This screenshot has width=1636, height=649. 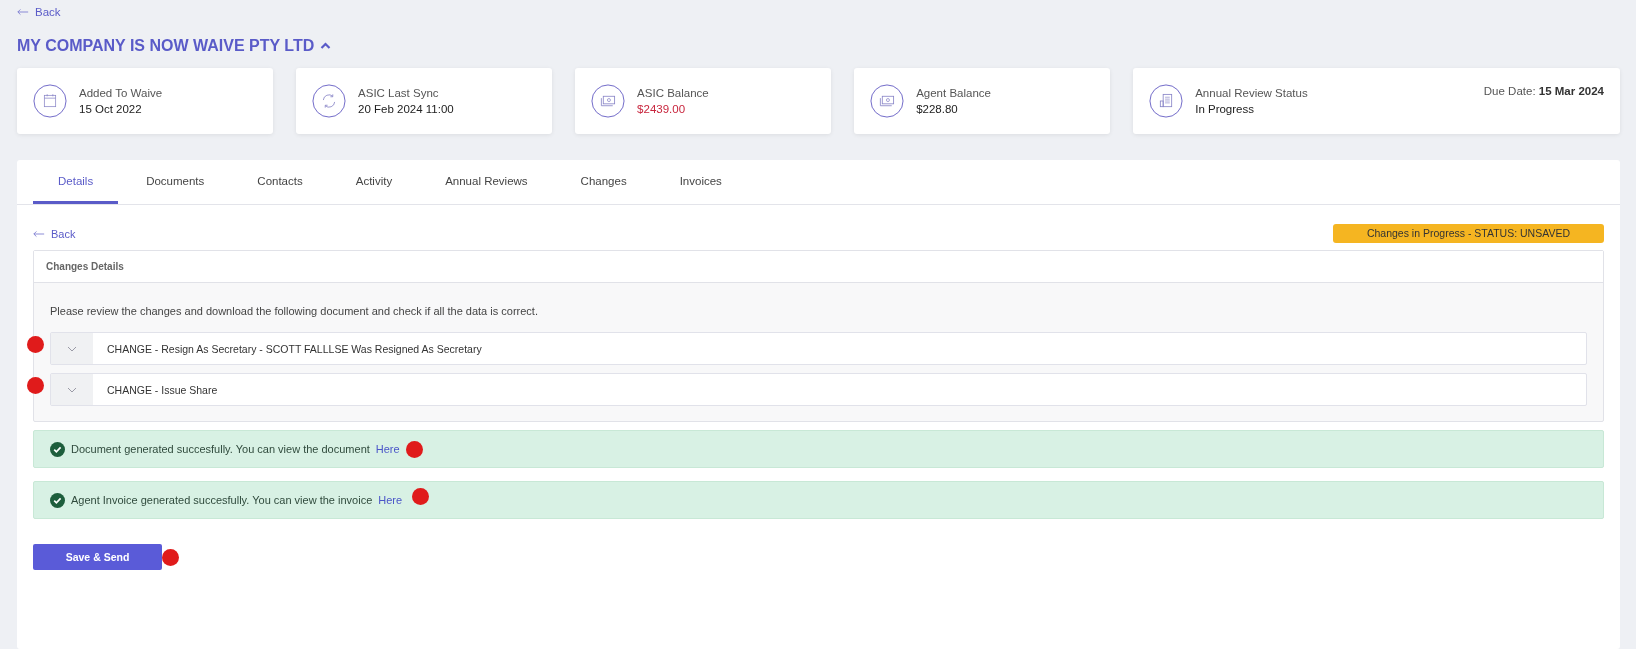 I want to click on description-text: Please review the changes and download the following document and check if all the data is correct., so click(x=294, y=311).